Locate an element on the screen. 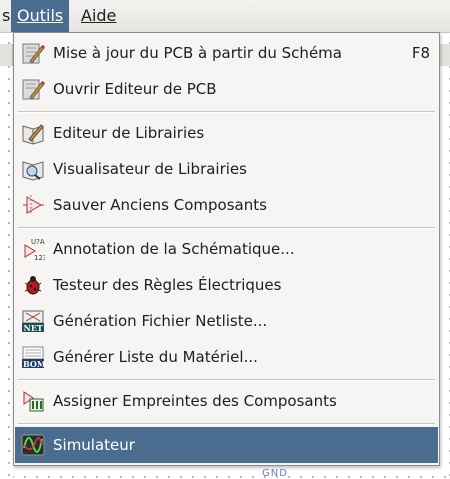 The width and height of the screenshot is (450, 479). net-label-gnd: GND is located at coordinates (275, 473).